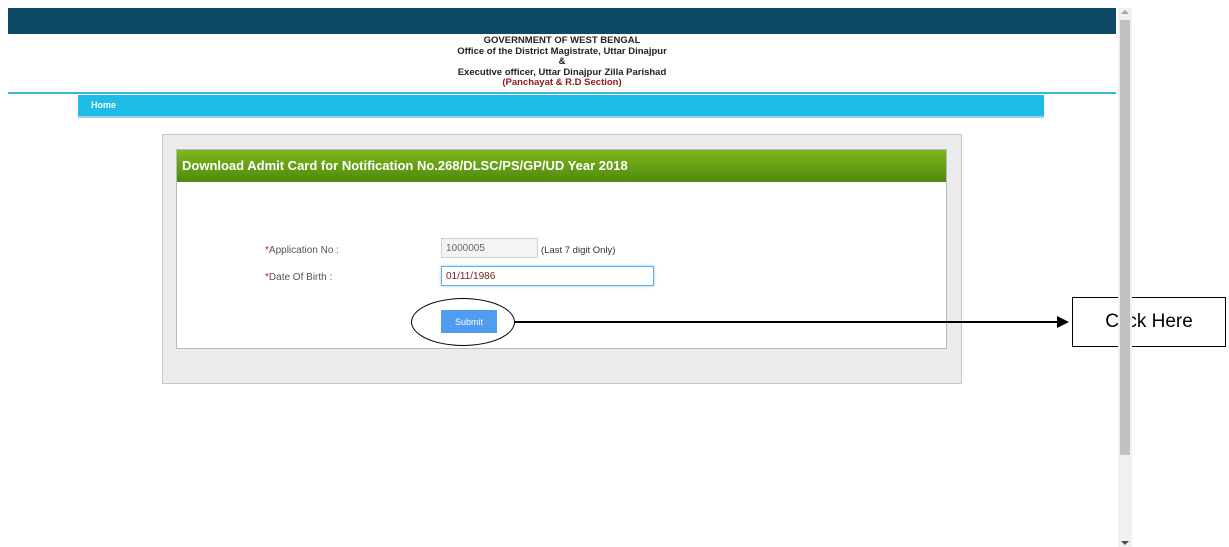 The image size is (1229, 547). What do you see at coordinates (1125, 237) in the screenshot?
I see `scrollbar-thumb` at bounding box center [1125, 237].